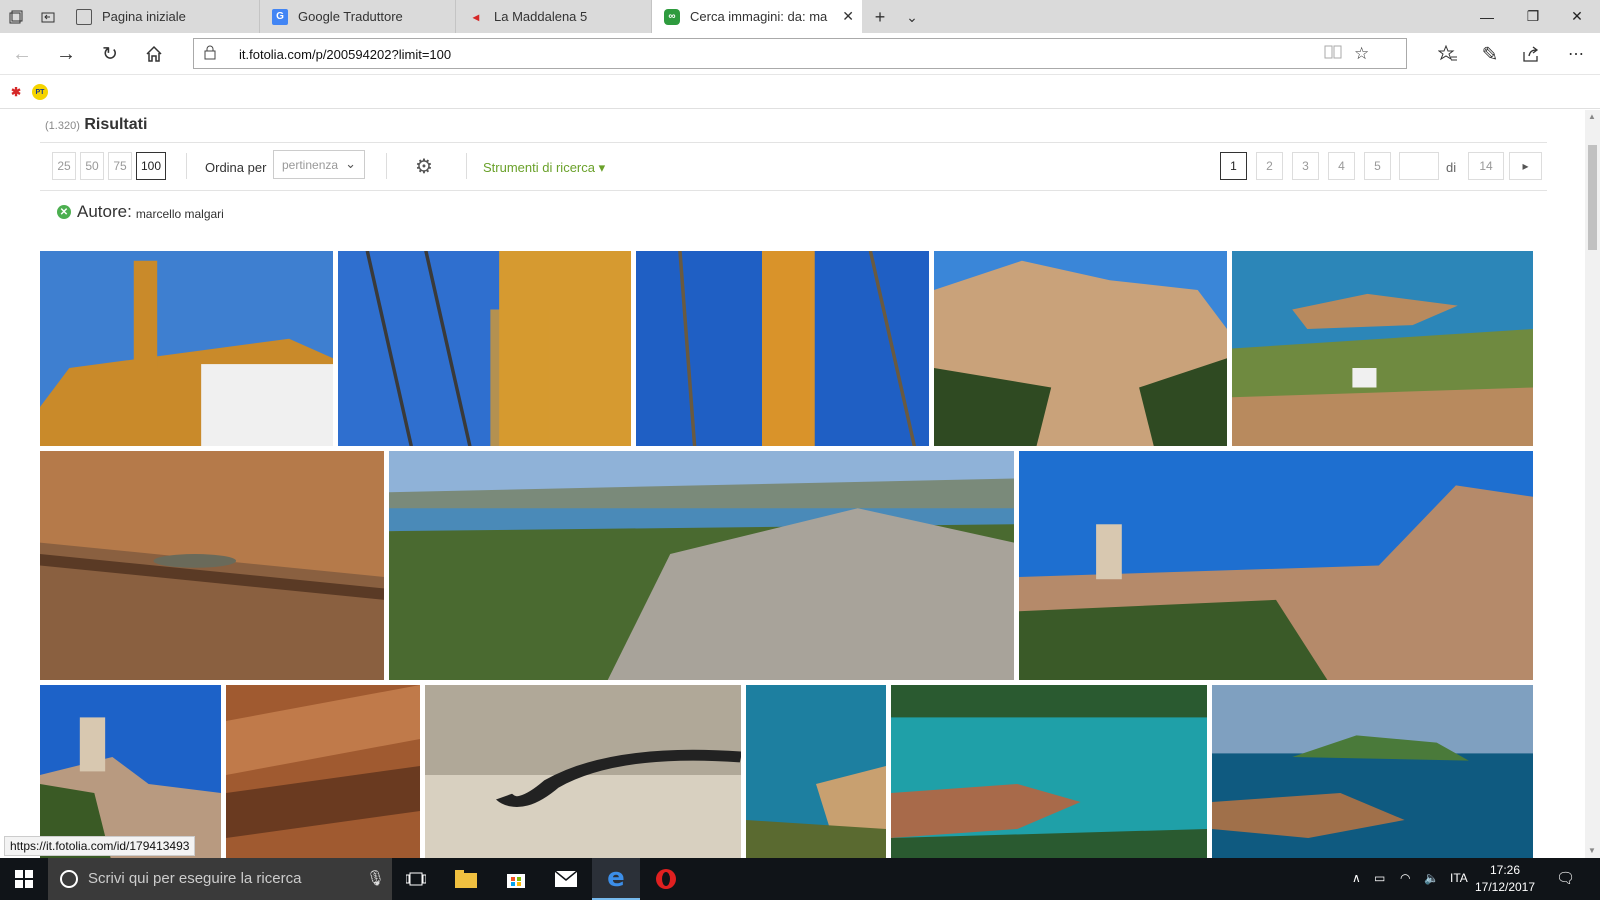 The height and width of the screenshot is (900, 1600). What do you see at coordinates (1049, 771) in the screenshot?
I see `image-sea-rocks` at bounding box center [1049, 771].